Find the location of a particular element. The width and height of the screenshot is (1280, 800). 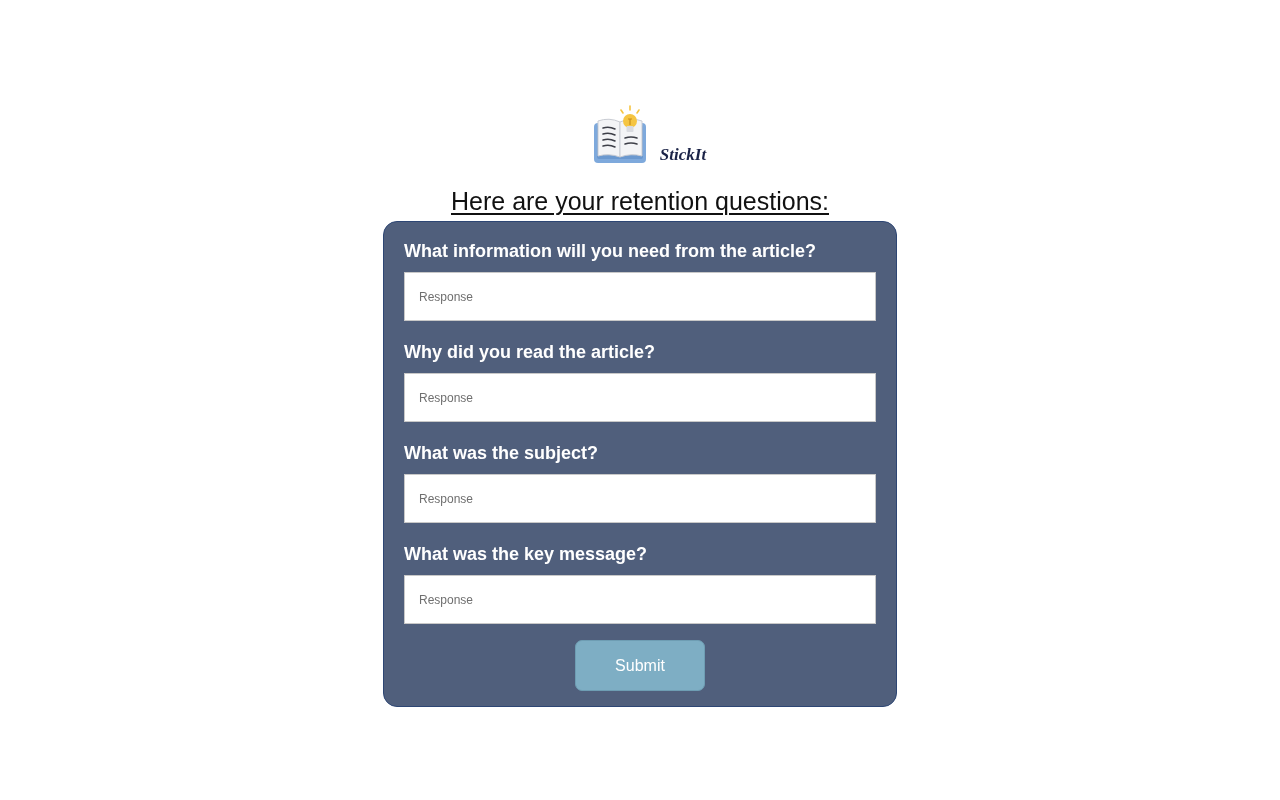

question-label: What was the key message? is located at coordinates (526, 554).